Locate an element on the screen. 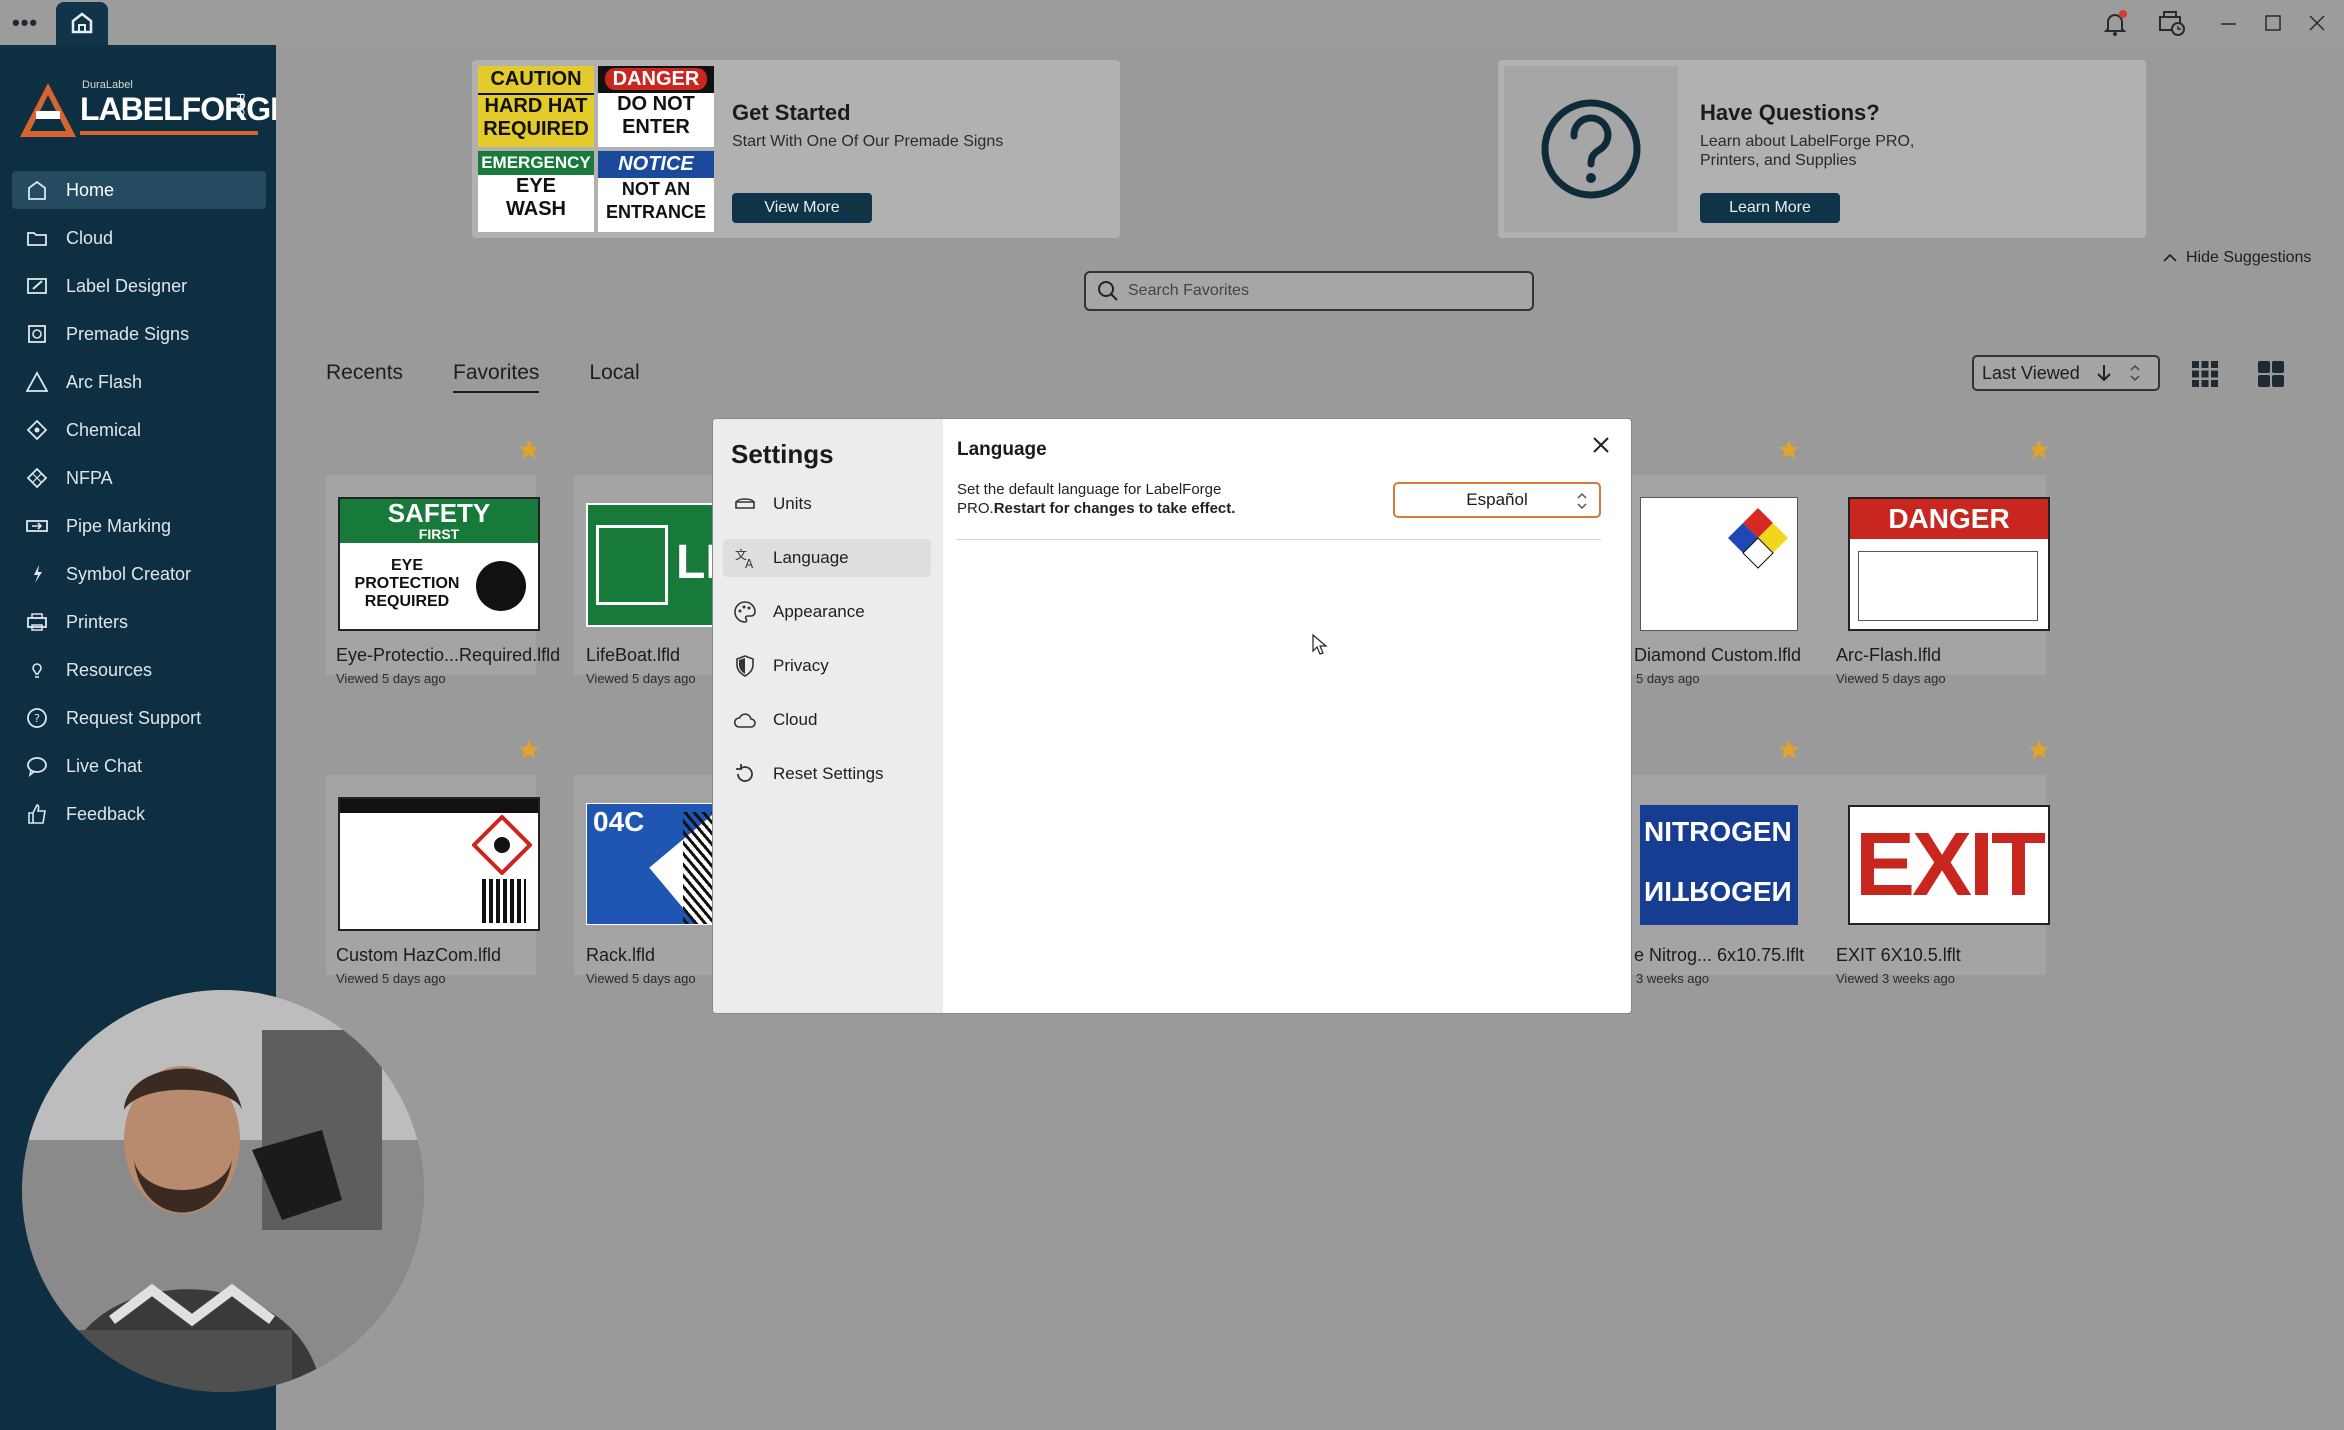 The width and height of the screenshot is (2344, 1430). sidebar-item-home: Home is located at coordinates (139, 190).